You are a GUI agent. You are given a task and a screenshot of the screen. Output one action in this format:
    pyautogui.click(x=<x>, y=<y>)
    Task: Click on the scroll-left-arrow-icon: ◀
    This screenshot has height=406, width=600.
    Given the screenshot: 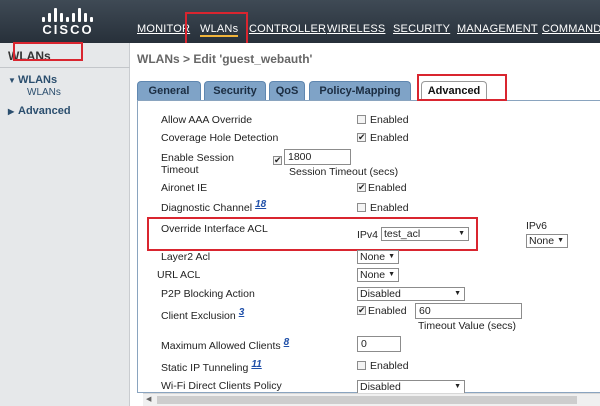 What is the action you would take?
    pyautogui.click(x=148, y=400)
    